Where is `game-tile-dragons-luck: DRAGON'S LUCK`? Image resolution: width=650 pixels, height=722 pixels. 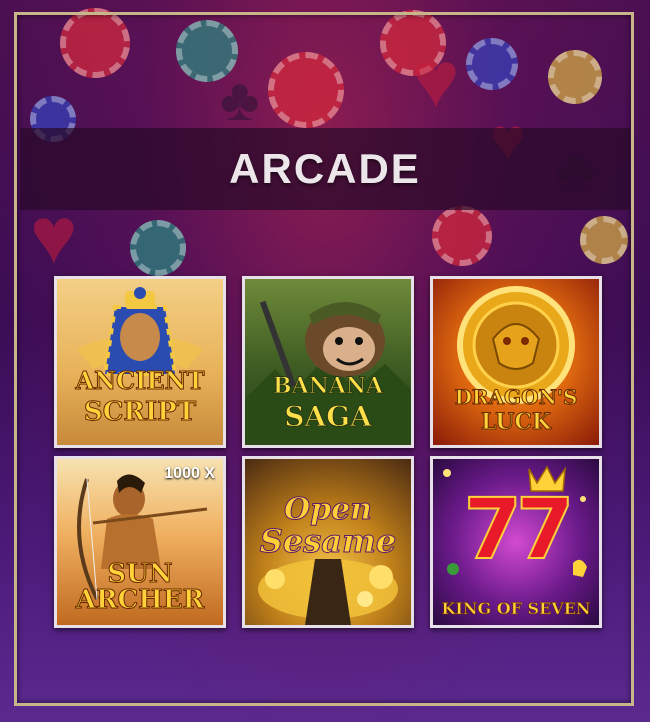
game-tile-dragons-luck: DRAGON'S LUCK is located at coordinates (516, 362).